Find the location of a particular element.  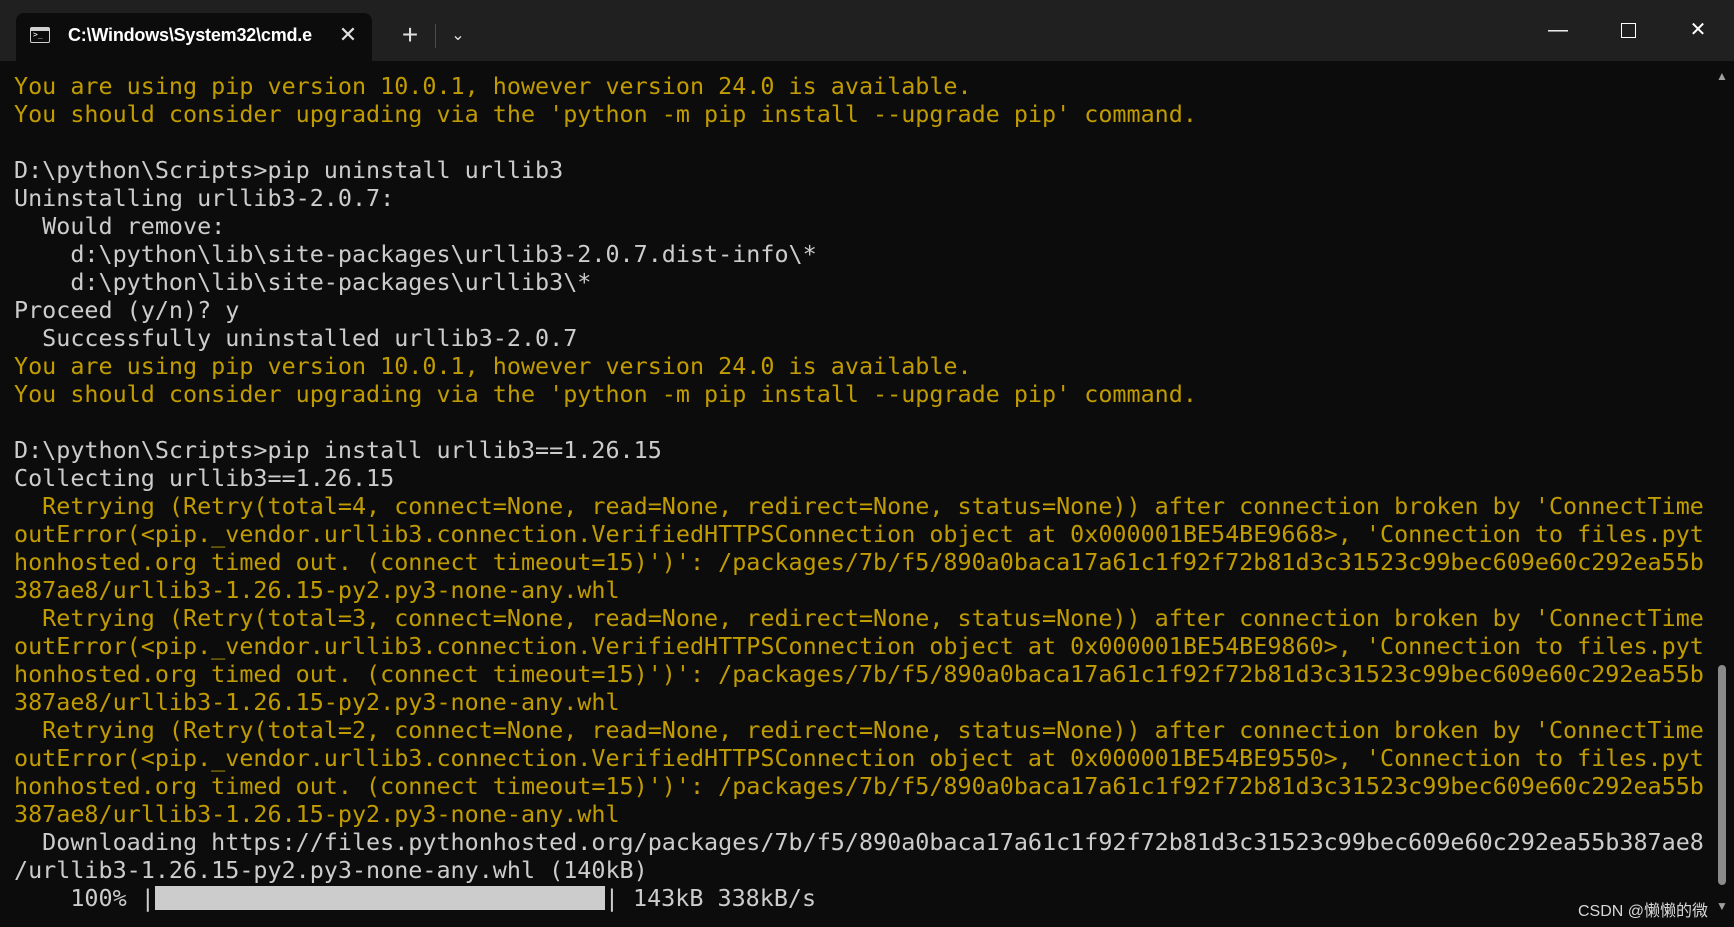

maximize-button is located at coordinates (1628, 30).